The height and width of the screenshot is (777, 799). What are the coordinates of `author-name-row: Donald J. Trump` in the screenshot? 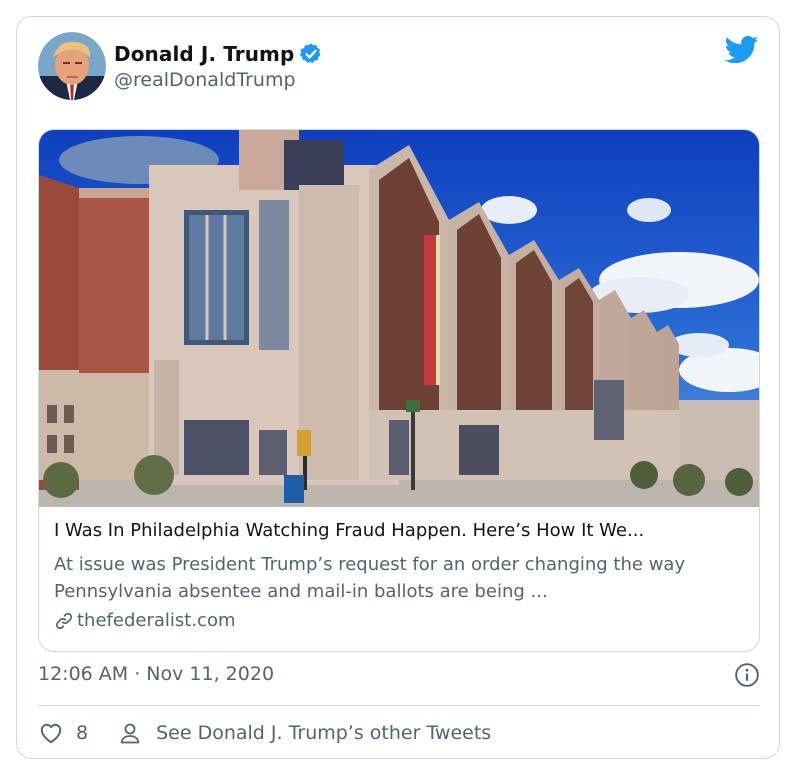 It's located at (218, 54).